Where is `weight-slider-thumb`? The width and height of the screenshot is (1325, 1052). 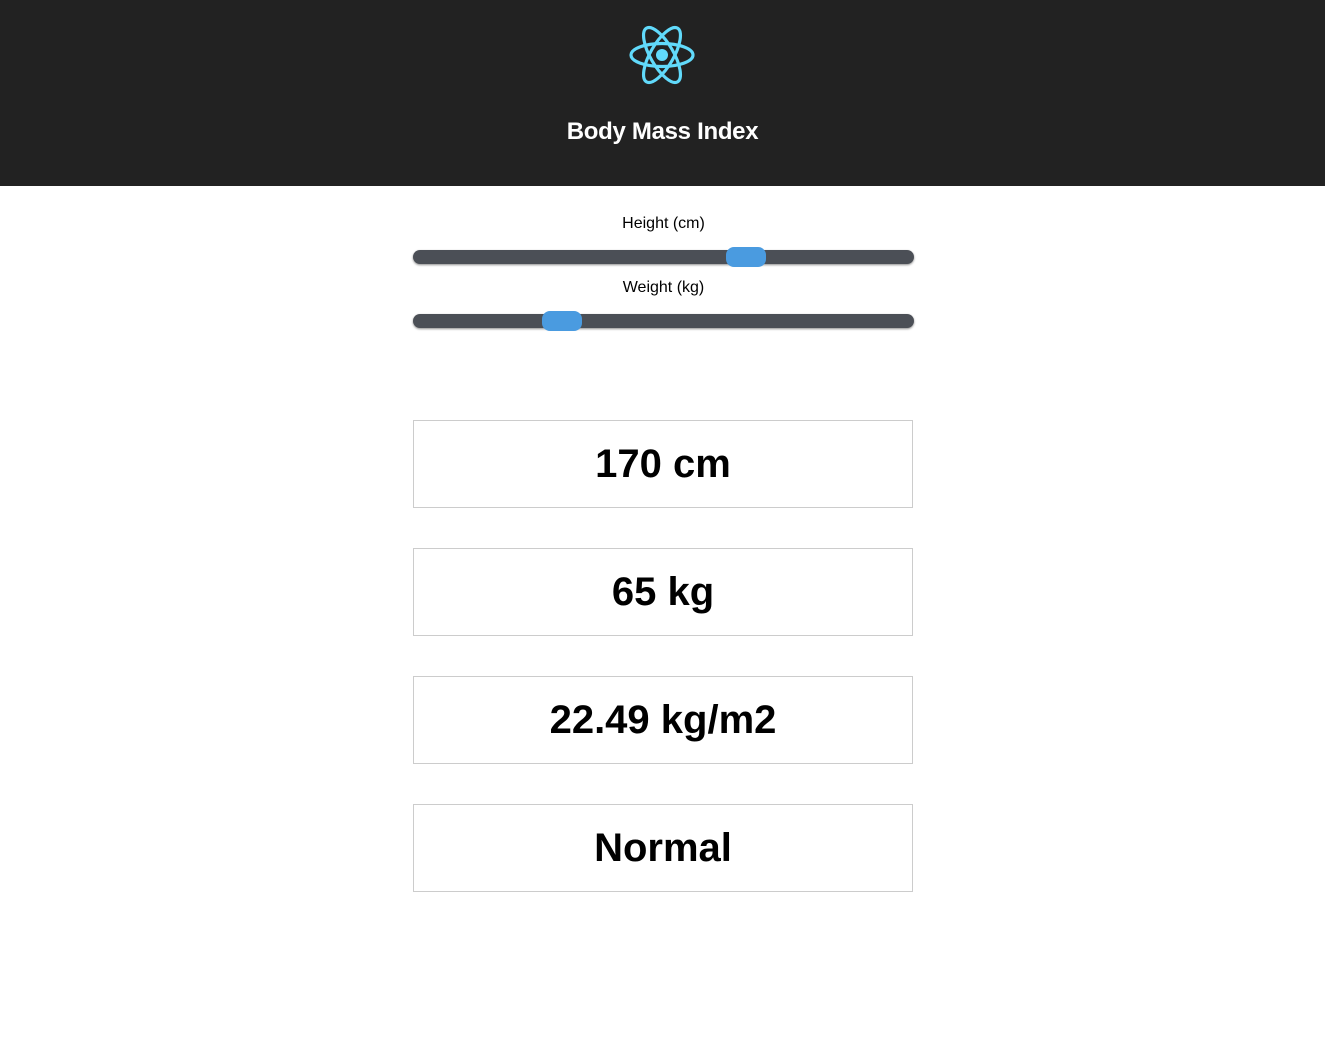
weight-slider-thumb is located at coordinates (562, 321).